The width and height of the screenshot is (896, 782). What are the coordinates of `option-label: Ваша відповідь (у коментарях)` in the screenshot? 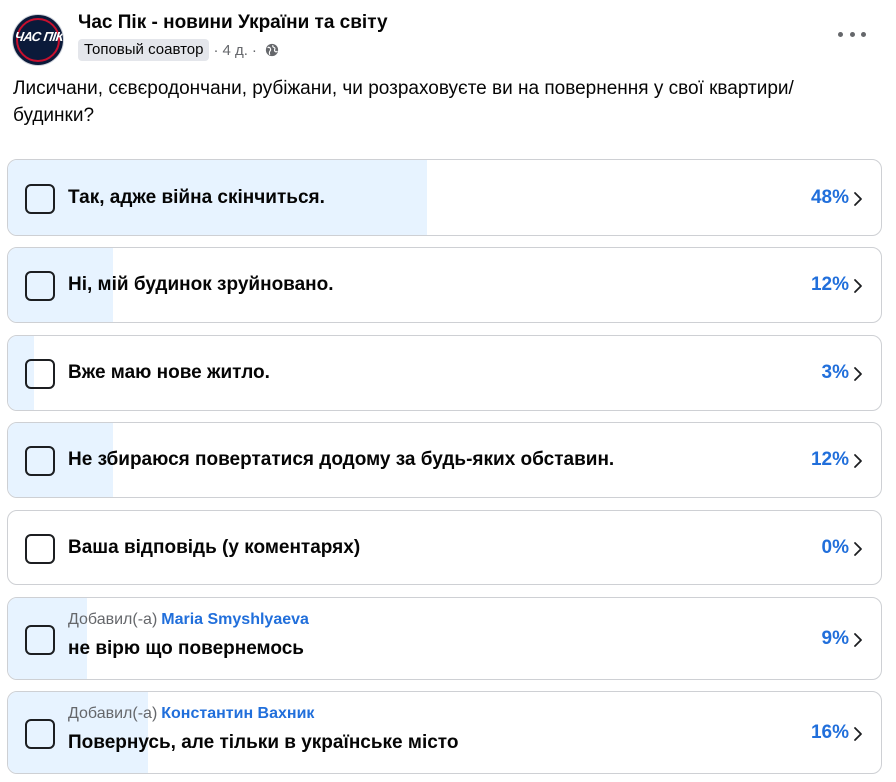 It's located at (214, 547).